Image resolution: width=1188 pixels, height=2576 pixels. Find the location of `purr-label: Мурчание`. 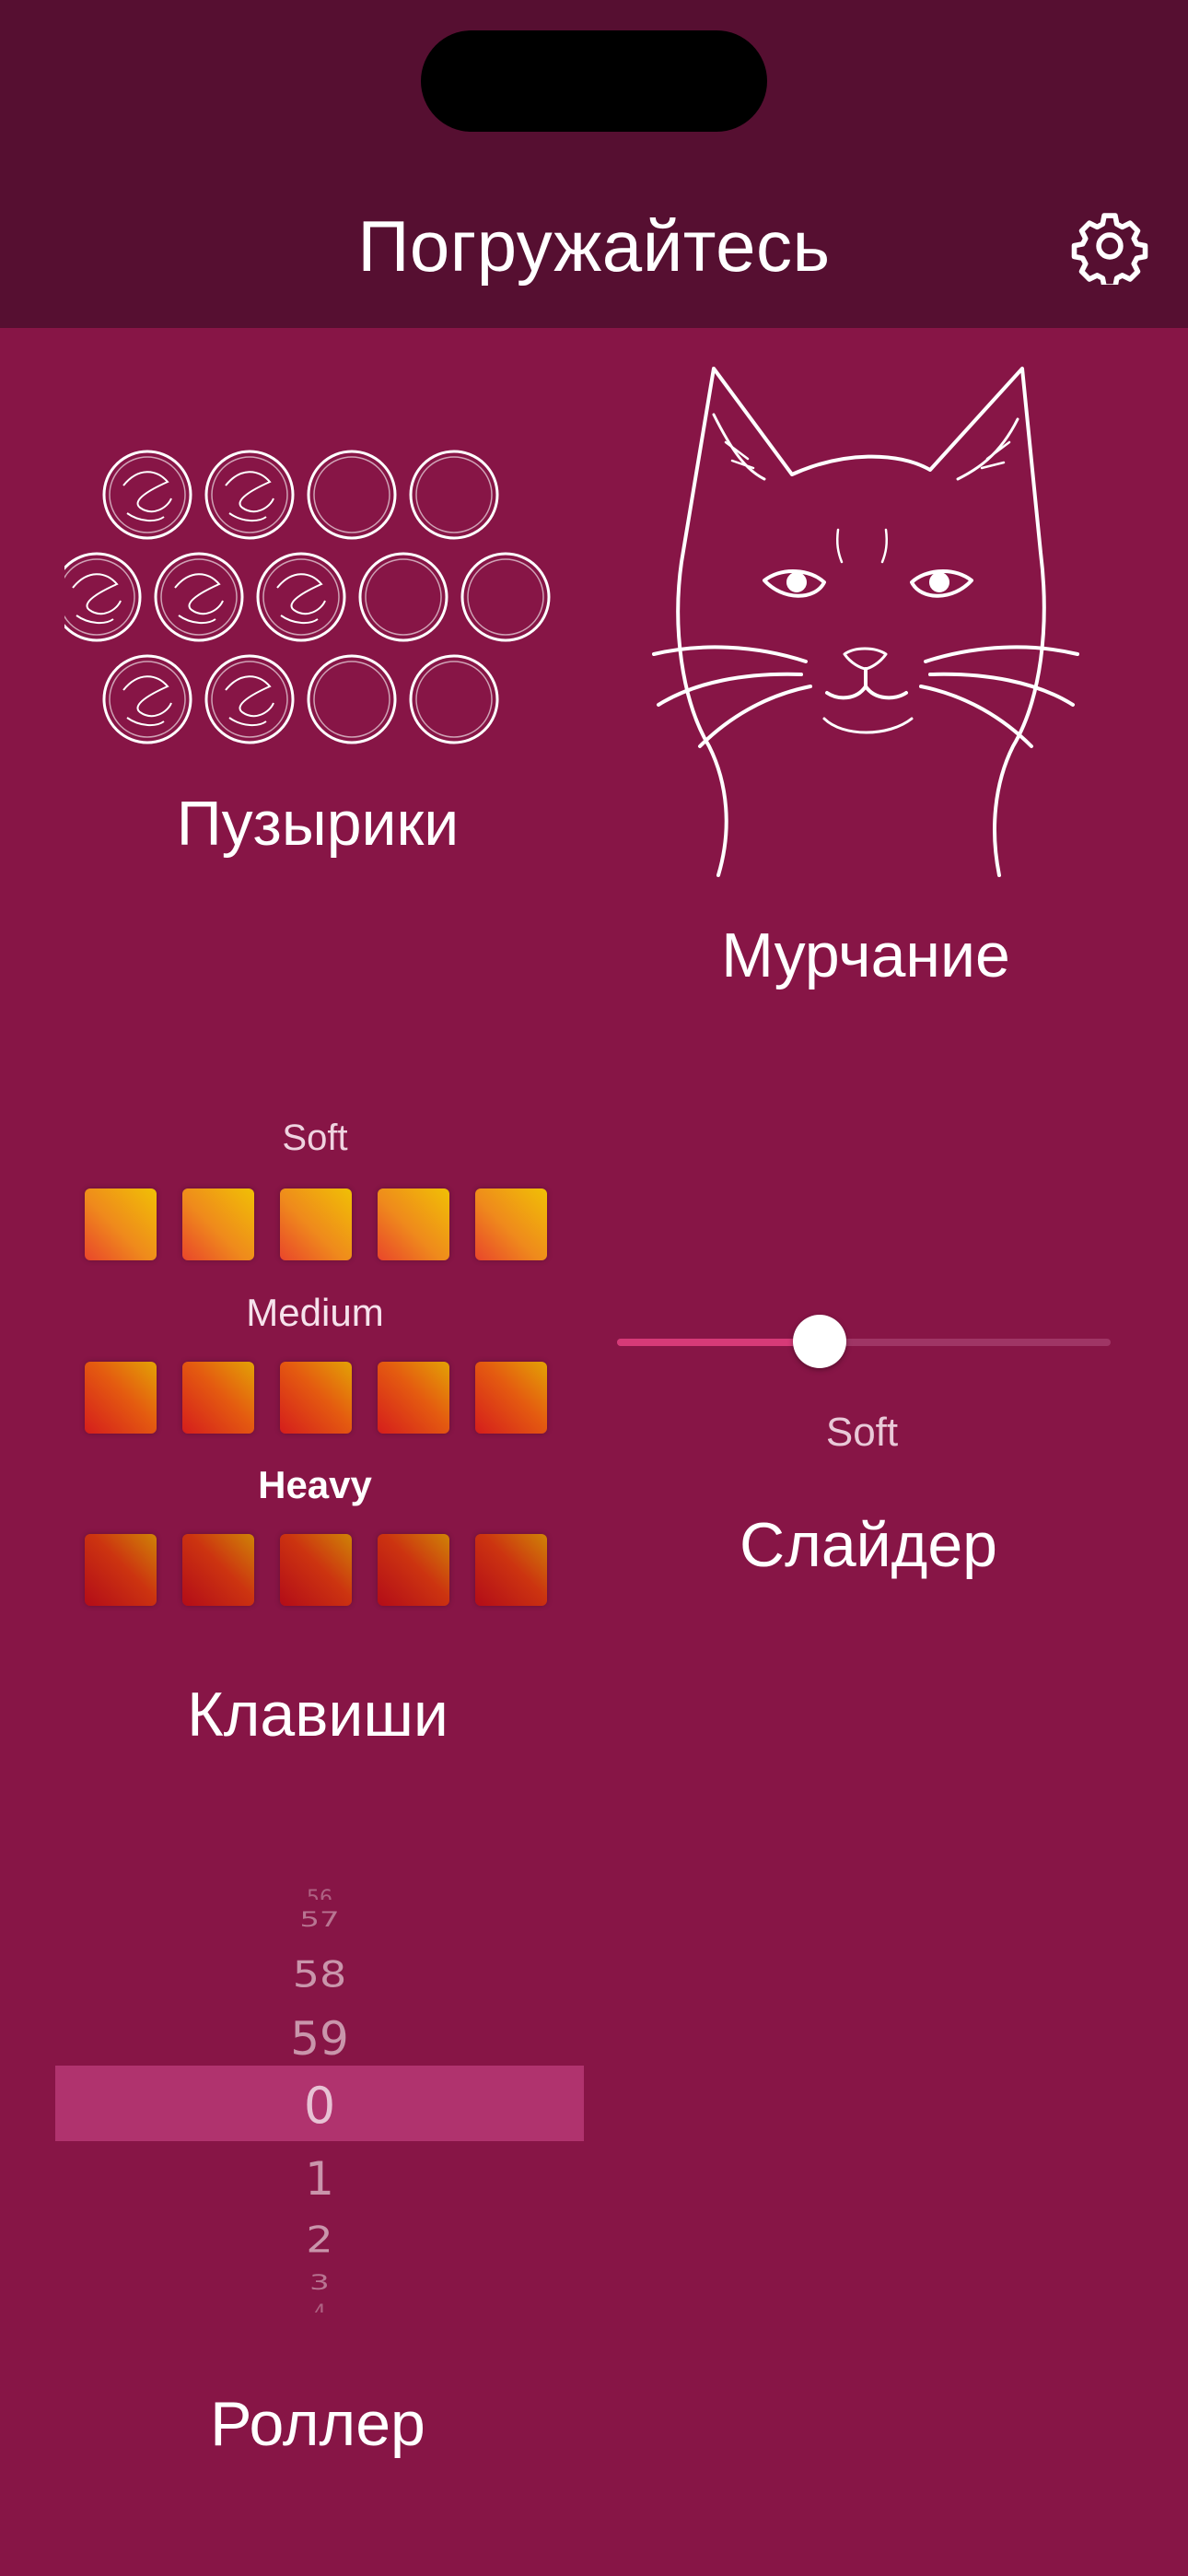

purr-label: Мурчание is located at coordinates (866, 955).